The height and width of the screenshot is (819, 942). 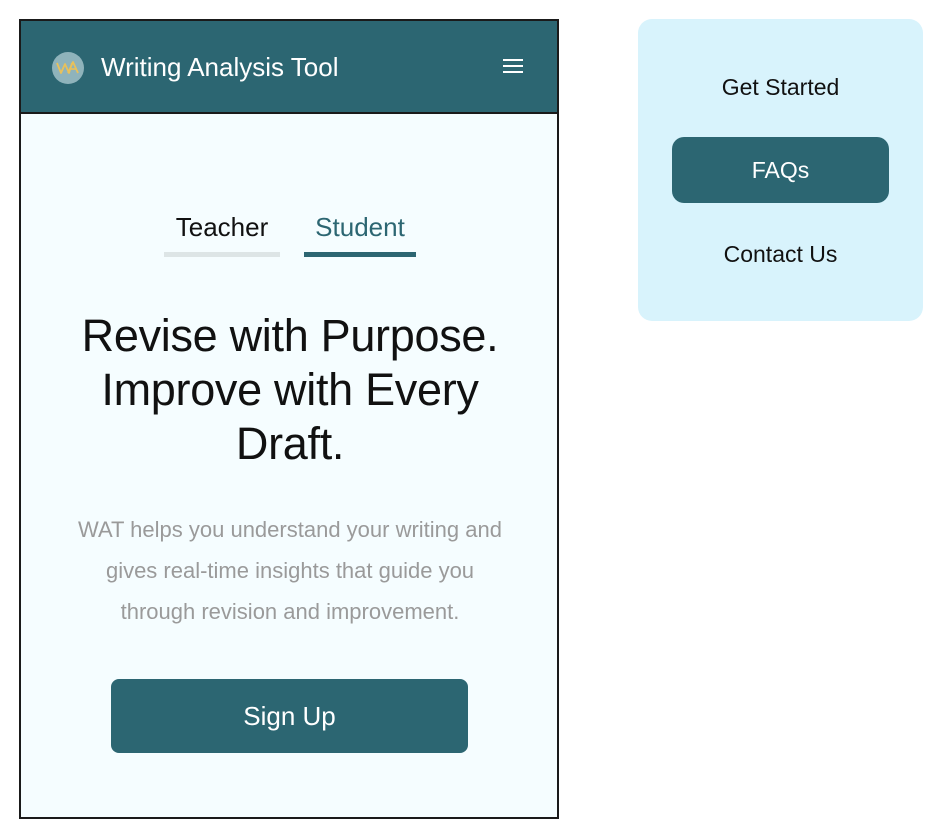 What do you see at coordinates (222, 227) in the screenshot?
I see `tab-teacher-label: Teacher` at bounding box center [222, 227].